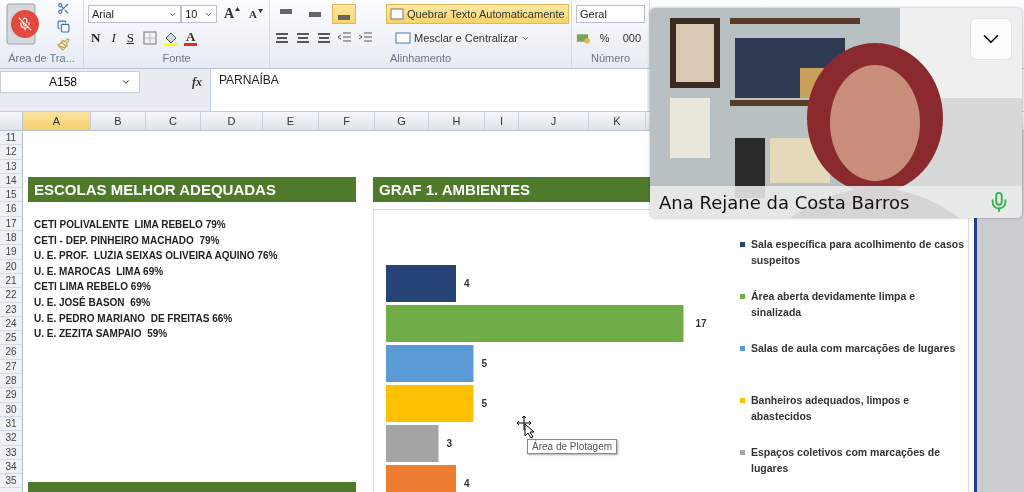 The width and height of the screenshot is (1024, 492). I want to click on legend-item: Área aberta devidamente limpa e sinalizada, so click(854, 305).